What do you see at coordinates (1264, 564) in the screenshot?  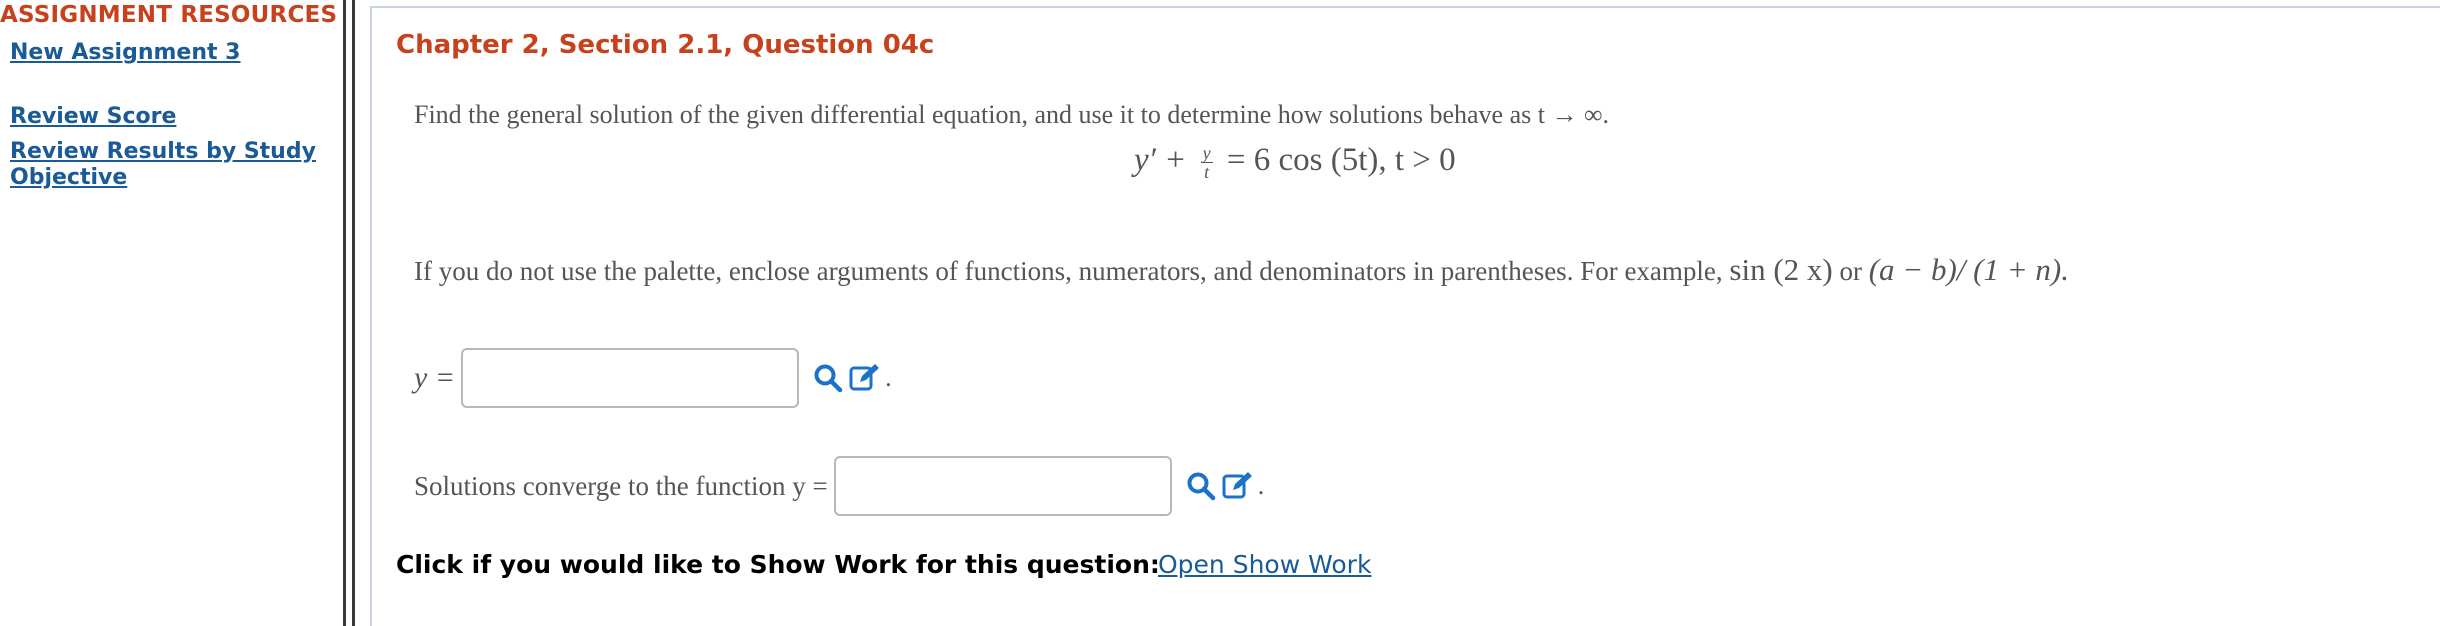 I see `open-show-work-link: Open Show Work` at bounding box center [1264, 564].